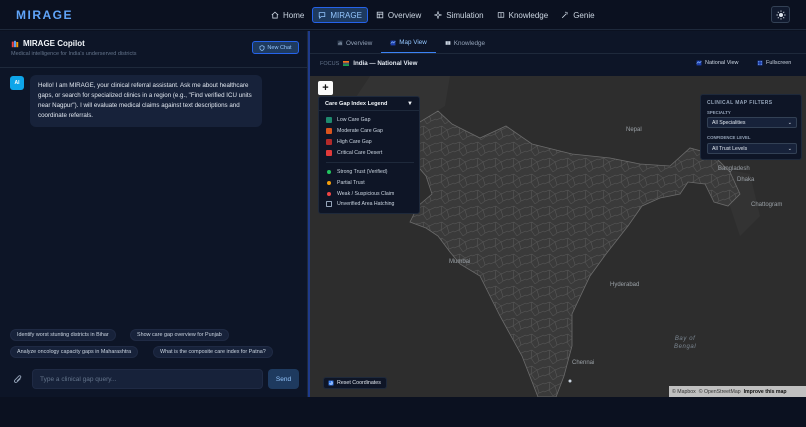  I want to click on sun-icon, so click(780, 14).